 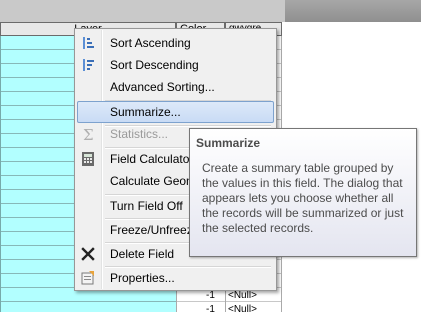 I want to click on menu-item-sort-descending: Sort Descending, so click(x=175, y=65).